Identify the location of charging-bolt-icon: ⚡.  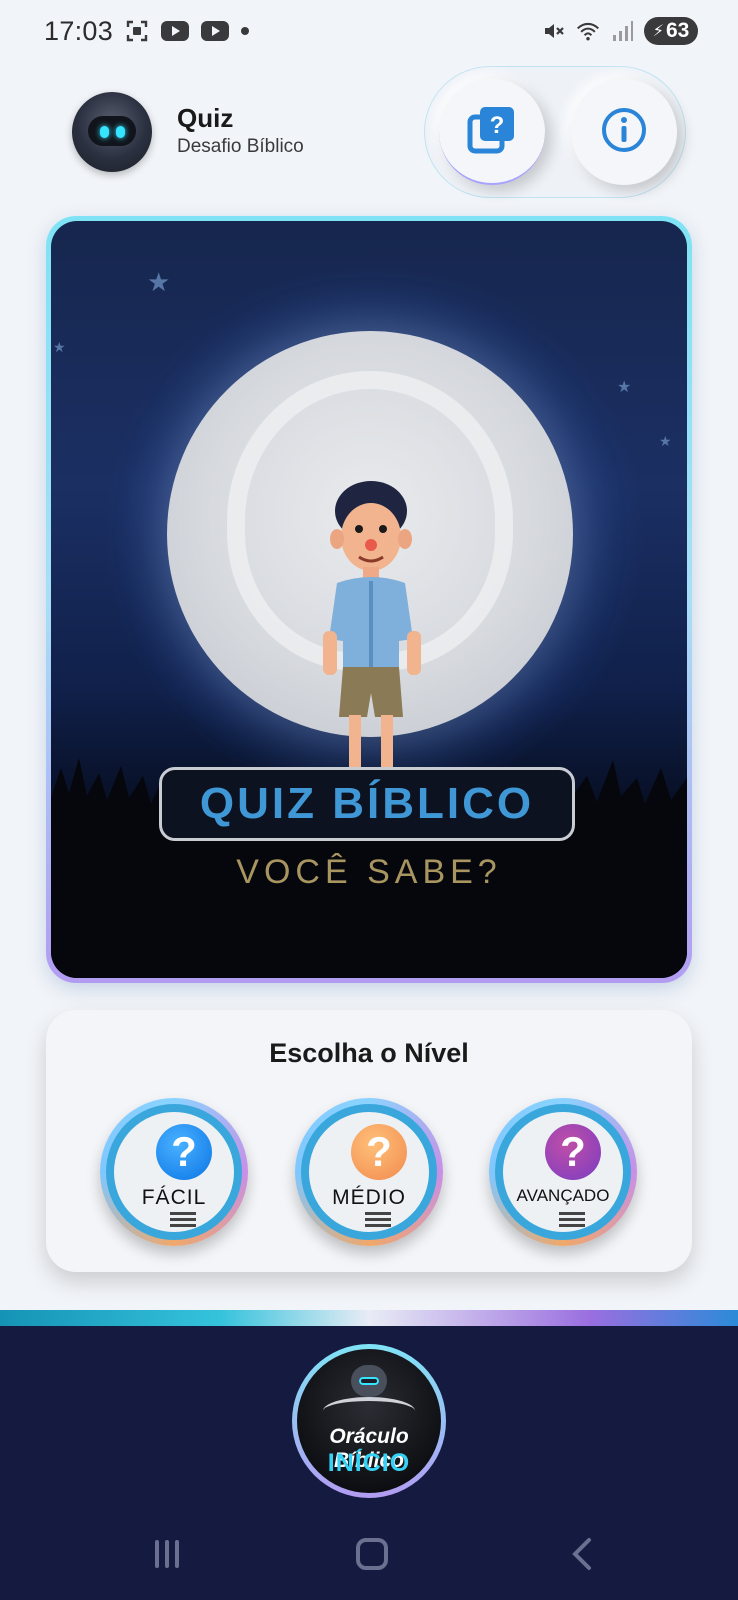
(658, 31).